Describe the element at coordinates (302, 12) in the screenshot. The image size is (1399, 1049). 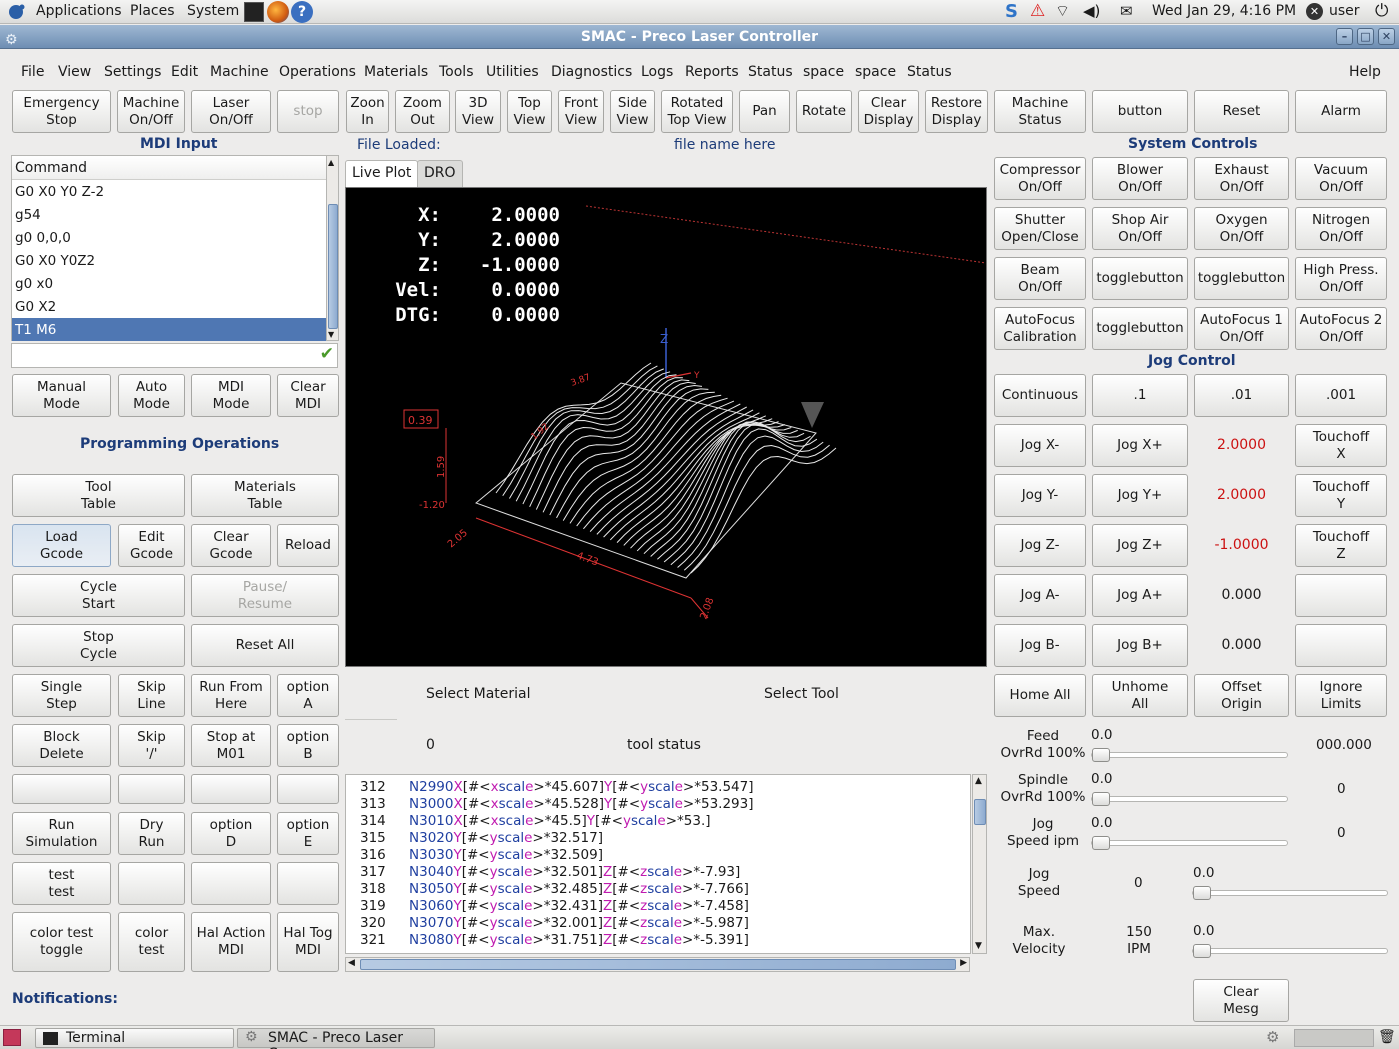
I see `help-launcher-icon: ?` at that location.